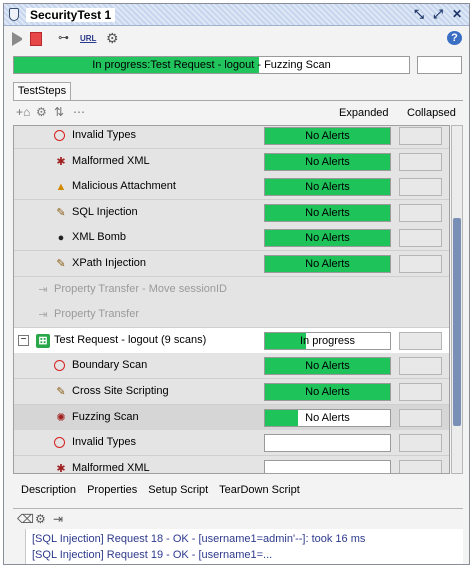  What do you see at coordinates (231, 392) in the screenshot?
I see `scan-row: ✎ Cross Site Scripting No Alerts` at bounding box center [231, 392].